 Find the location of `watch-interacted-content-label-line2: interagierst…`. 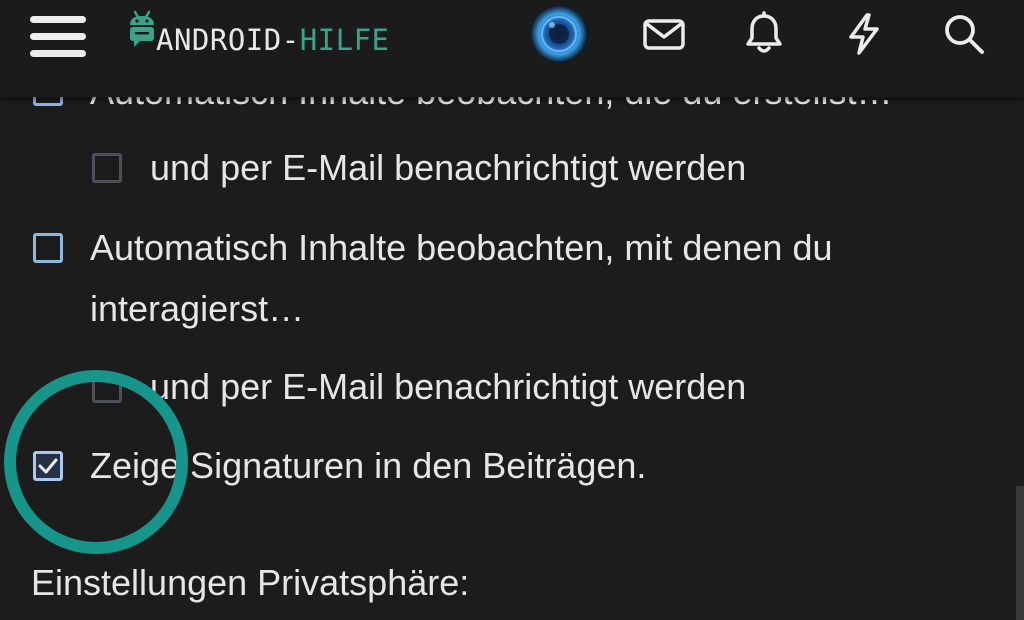

watch-interacted-content-label-line2: interagierst… is located at coordinates (197, 308).